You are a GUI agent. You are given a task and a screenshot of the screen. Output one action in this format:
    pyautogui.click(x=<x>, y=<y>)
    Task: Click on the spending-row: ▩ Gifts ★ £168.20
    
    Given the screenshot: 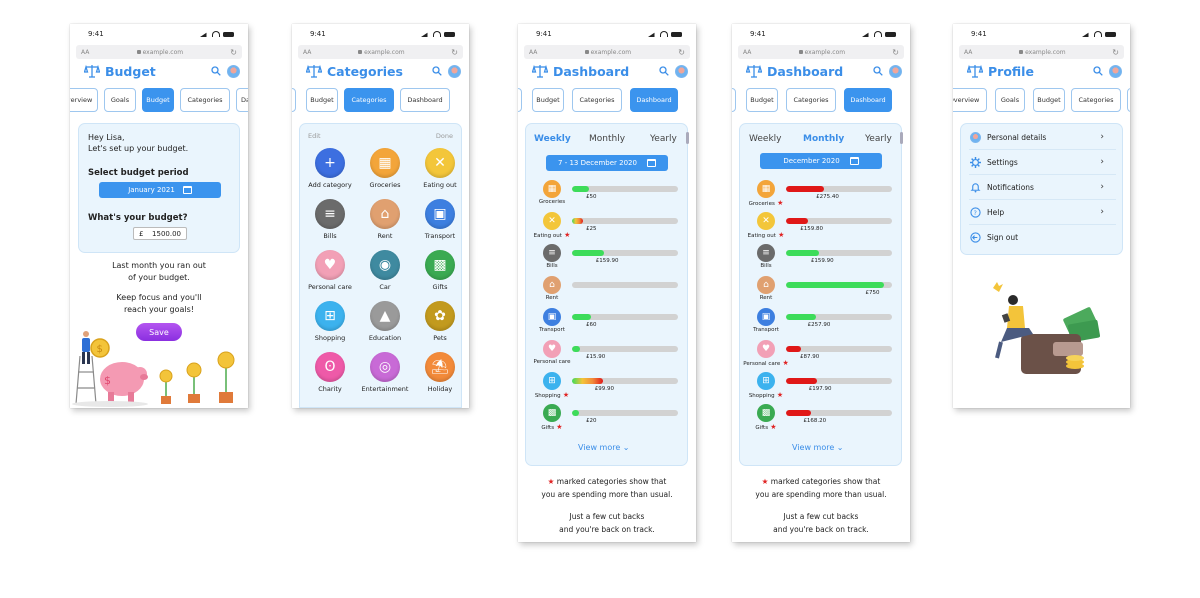 What is the action you would take?
    pyautogui.click(x=821, y=419)
    